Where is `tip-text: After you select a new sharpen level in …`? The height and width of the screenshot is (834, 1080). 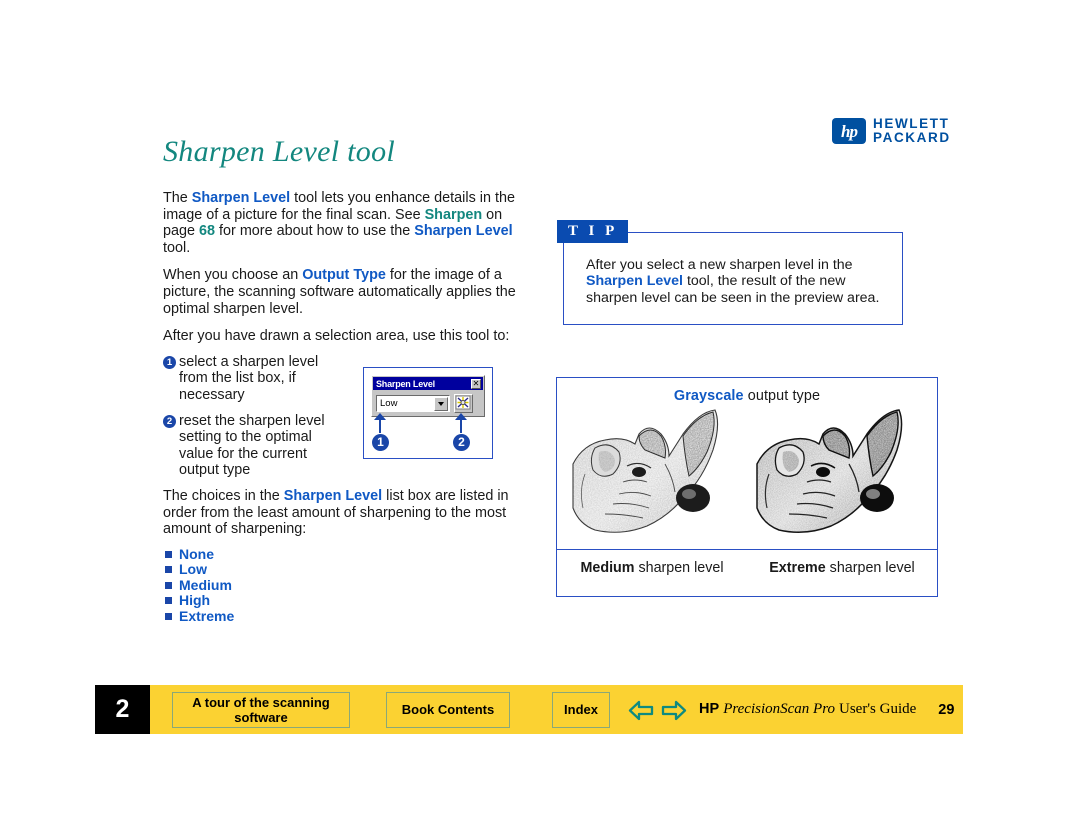
tip-text: After you select a new sharpen level in … is located at coordinates (736, 281).